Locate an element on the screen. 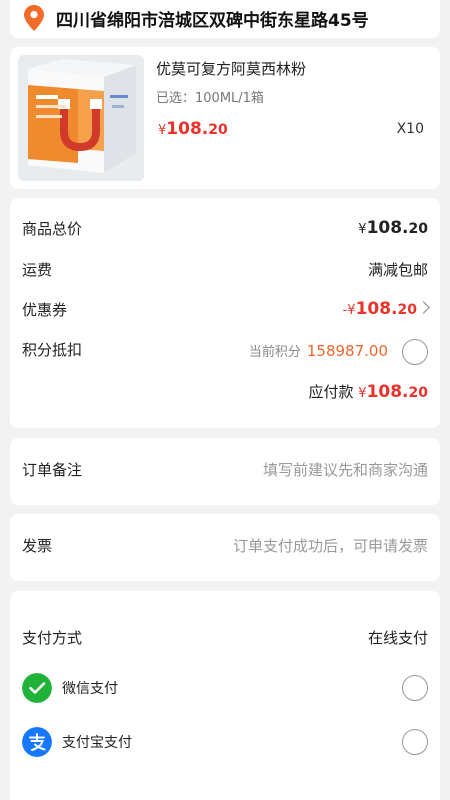 This screenshot has height=800, width=450. address-card: 四川省绵阳市涪城区双碑中街东星路45号 is located at coordinates (225, 19).